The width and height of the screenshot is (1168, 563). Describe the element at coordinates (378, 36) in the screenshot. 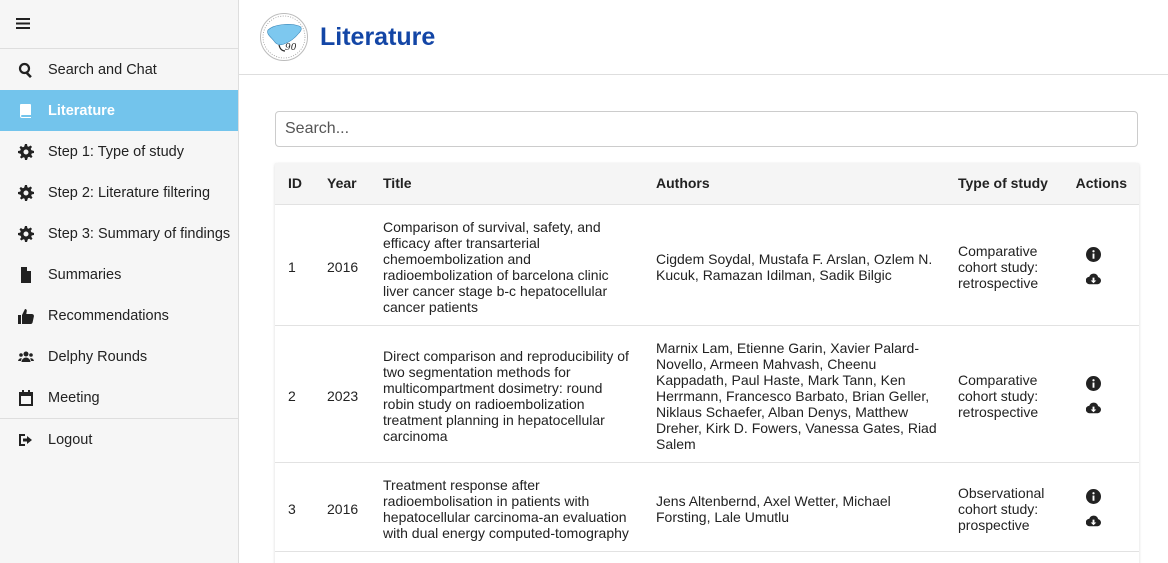

I see `page-title: Literature` at that location.